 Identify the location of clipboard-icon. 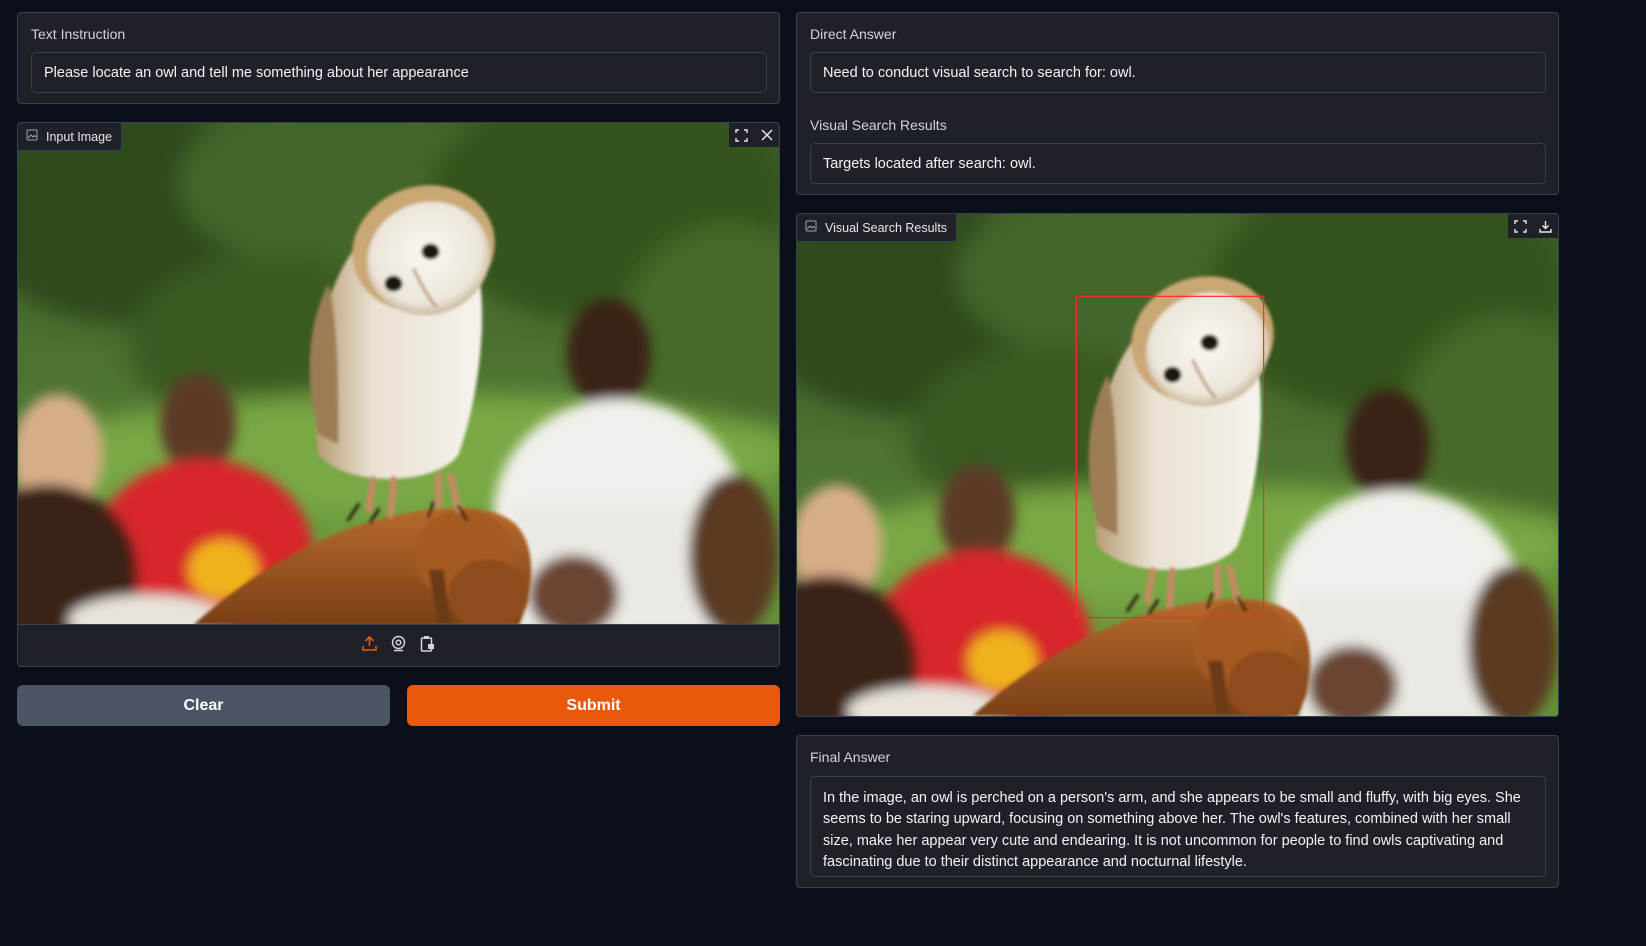
(427, 646).